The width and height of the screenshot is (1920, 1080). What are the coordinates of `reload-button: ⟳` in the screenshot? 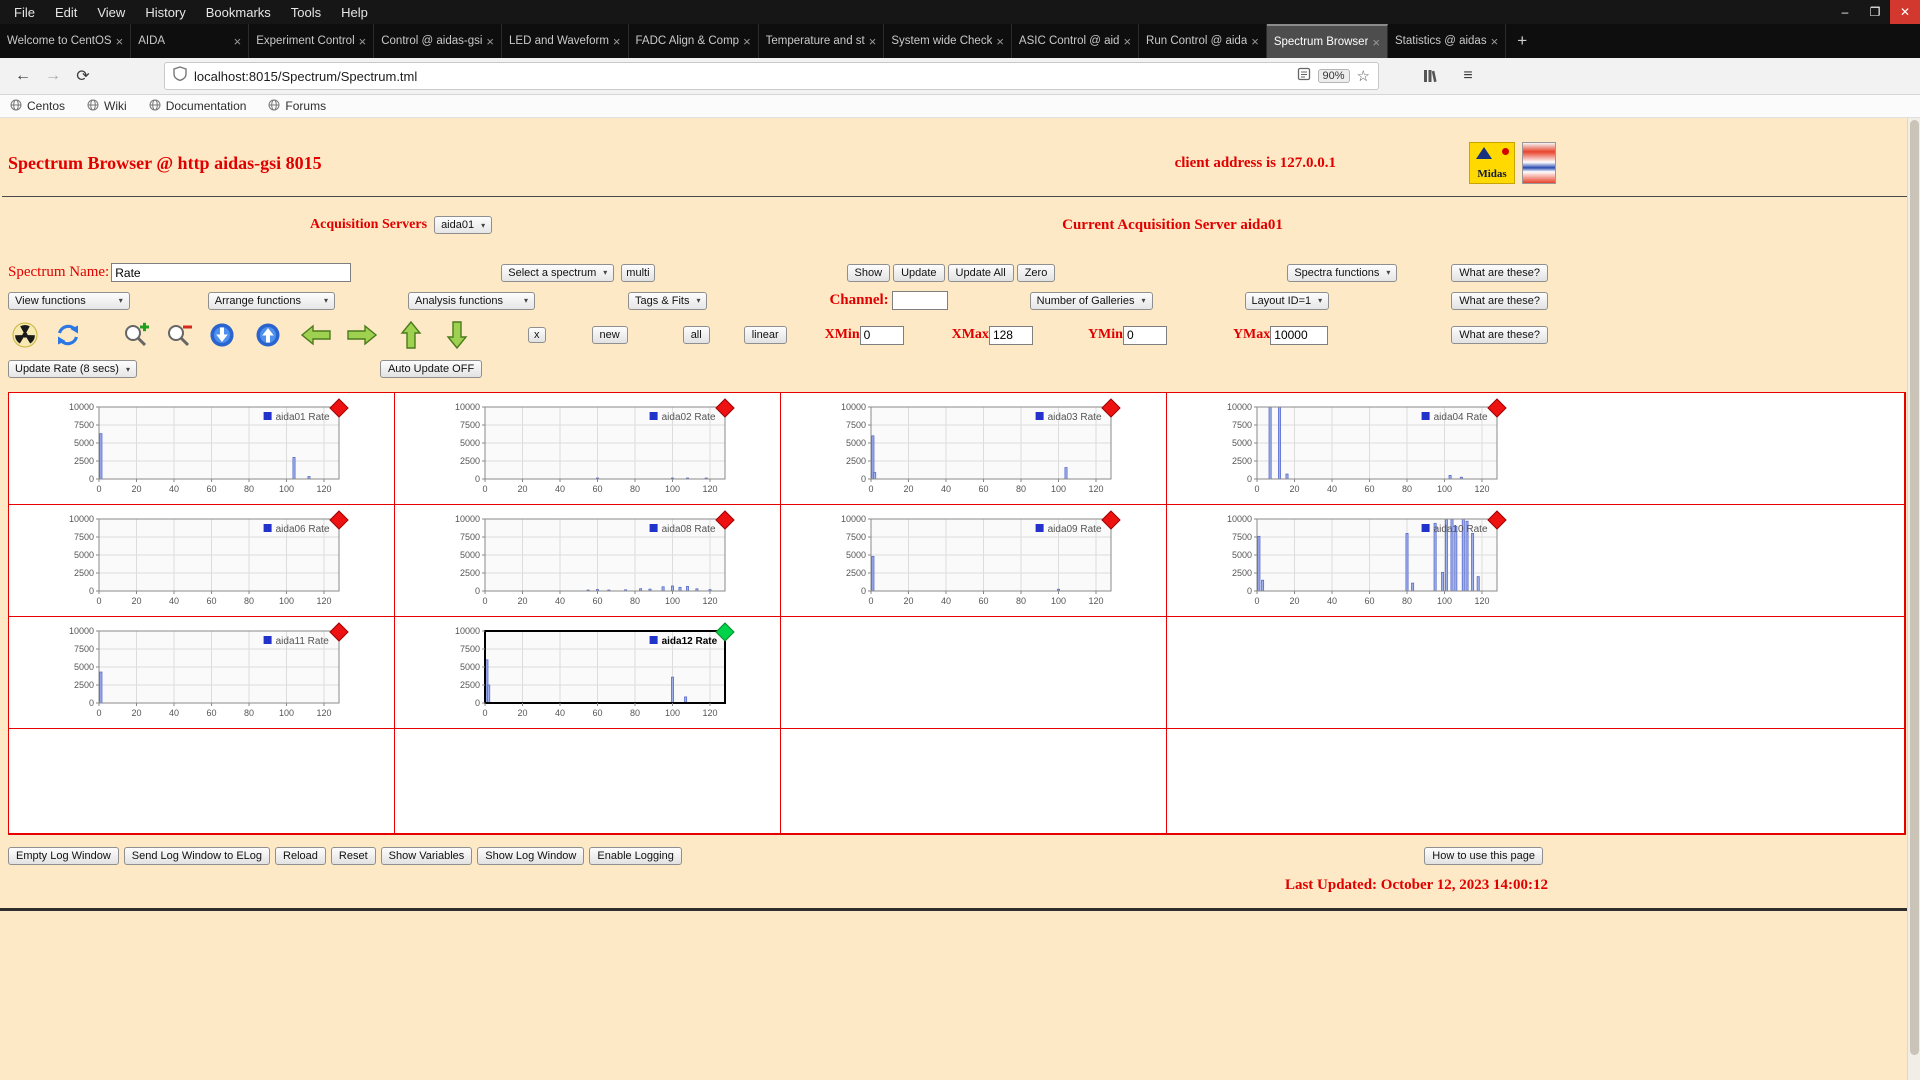 It's located at (83, 76).